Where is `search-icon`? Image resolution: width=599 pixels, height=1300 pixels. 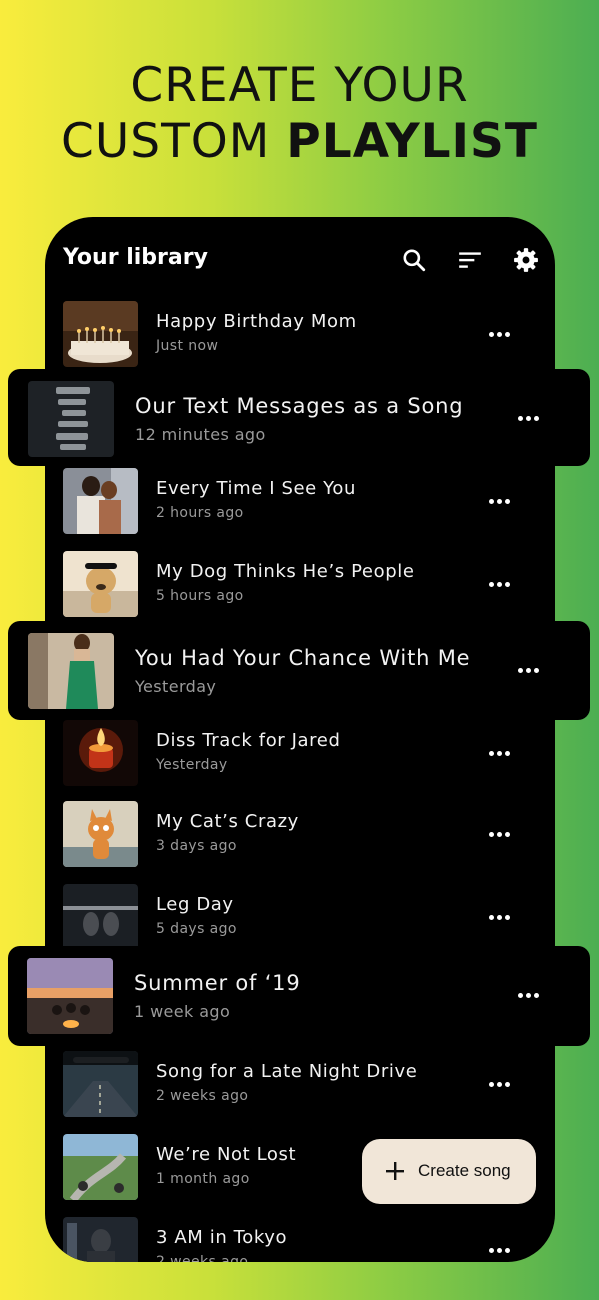 search-icon is located at coordinates (414, 260).